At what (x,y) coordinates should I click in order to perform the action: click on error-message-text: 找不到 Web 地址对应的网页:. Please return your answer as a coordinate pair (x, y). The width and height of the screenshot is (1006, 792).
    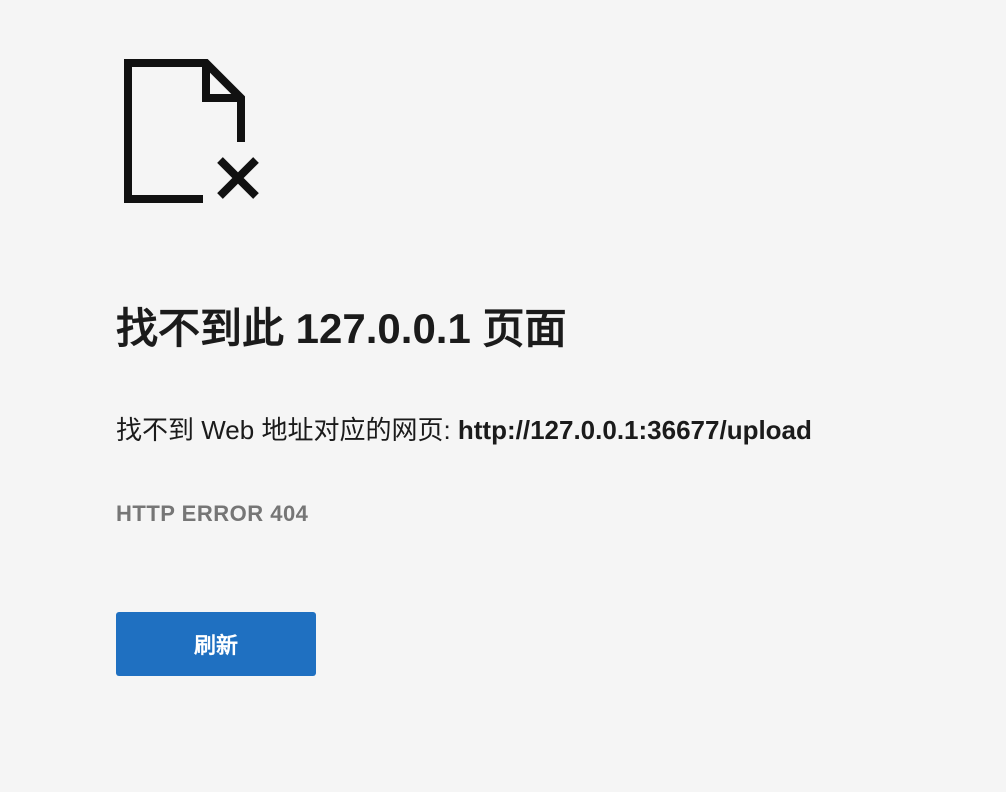
    Looking at the image, I should click on (287, 430).